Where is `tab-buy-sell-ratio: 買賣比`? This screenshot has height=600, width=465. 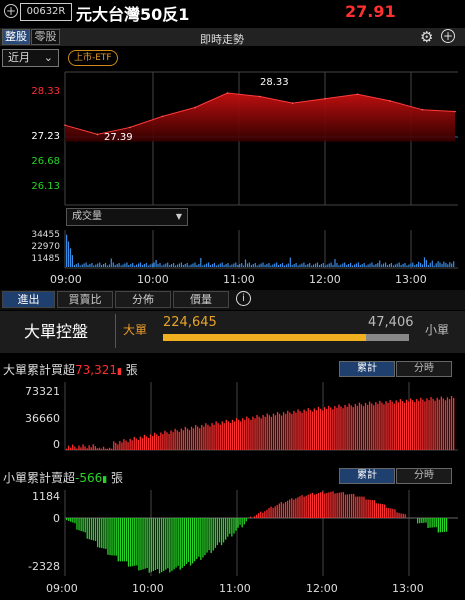 tab-buy-sell-ratio: 買賣比 is located at coordinates (85, 299).